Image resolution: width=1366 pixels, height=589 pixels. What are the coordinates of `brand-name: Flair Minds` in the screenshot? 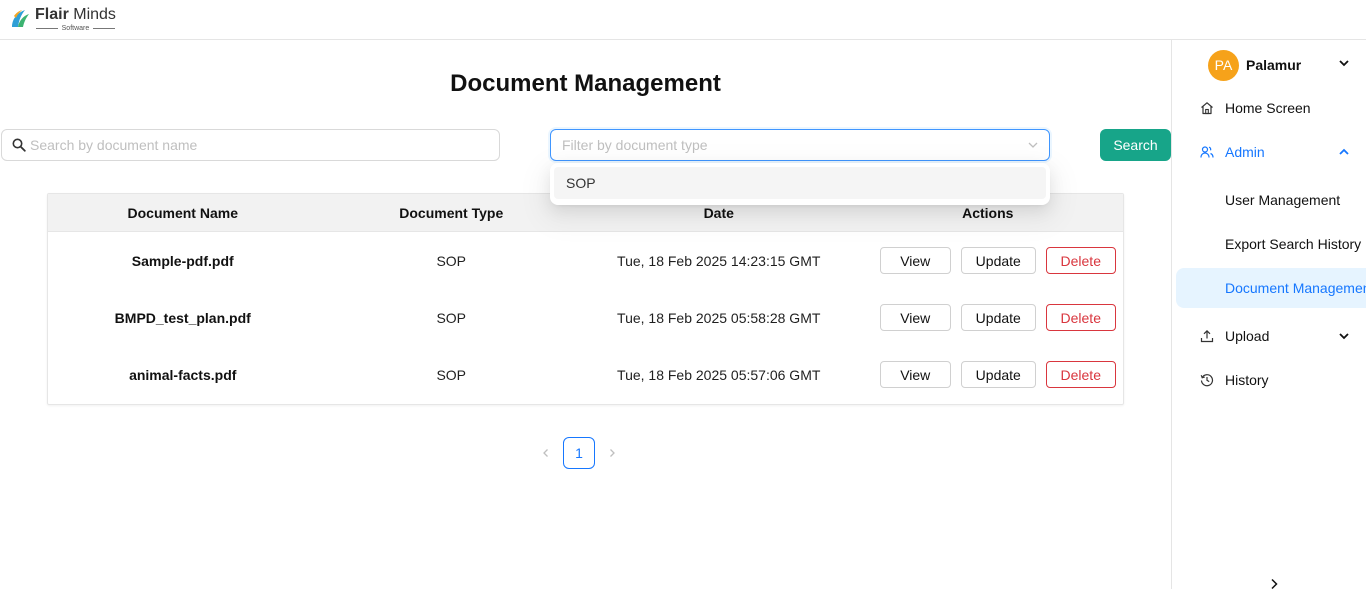 It's located at (75, 14).